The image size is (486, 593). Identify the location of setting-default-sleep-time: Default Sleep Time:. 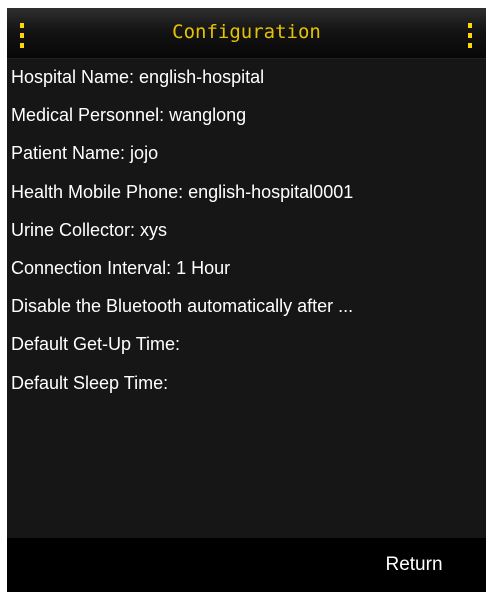
(246, 387).